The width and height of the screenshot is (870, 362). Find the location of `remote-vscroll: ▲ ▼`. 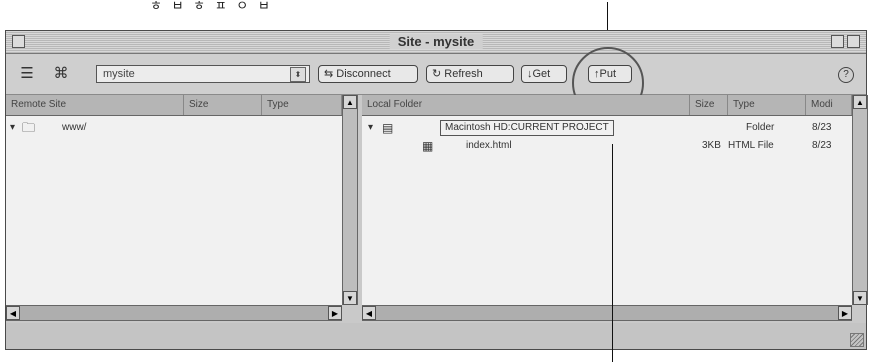

remote-vscroll: ▲ ▼ is located at coordinates (350, 200).